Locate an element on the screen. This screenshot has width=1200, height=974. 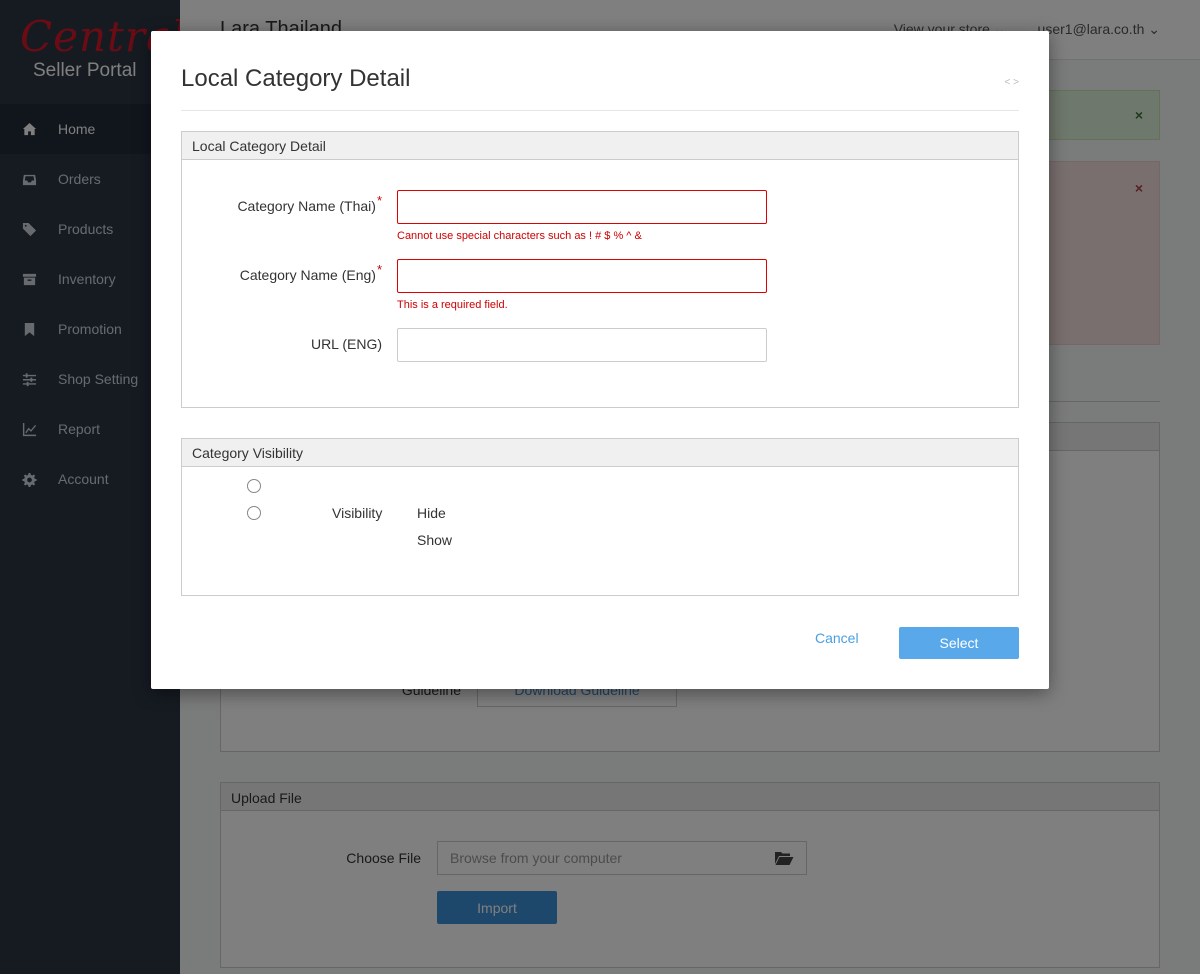
category-name-thai-label: Category Name (Thai)* is located at coordinates (309, 203).